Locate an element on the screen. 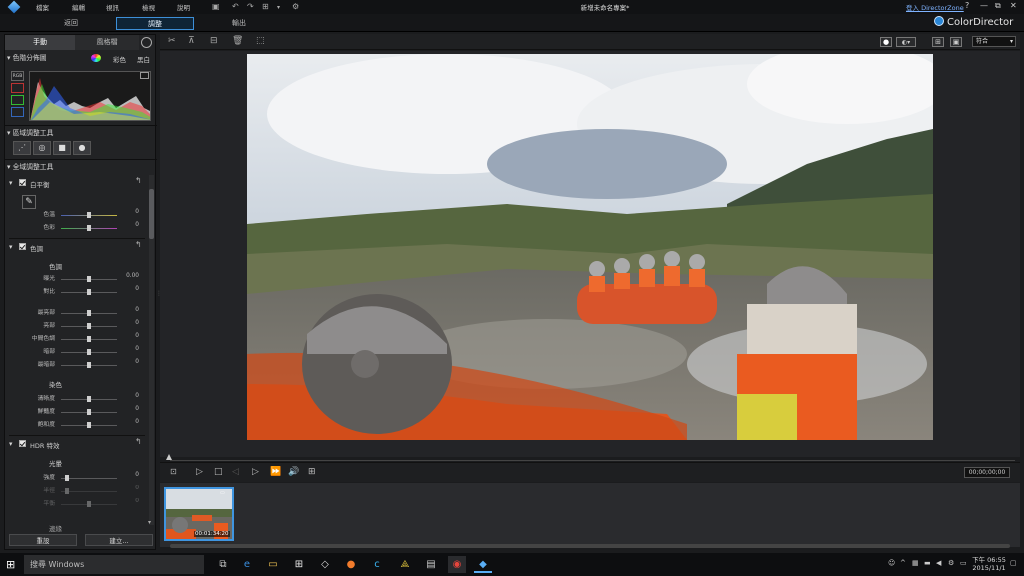 Image resolution: width=1024 pixels, height=576 pixels. windows-start-icon: ⊞ is located at coordinates (10, 564).